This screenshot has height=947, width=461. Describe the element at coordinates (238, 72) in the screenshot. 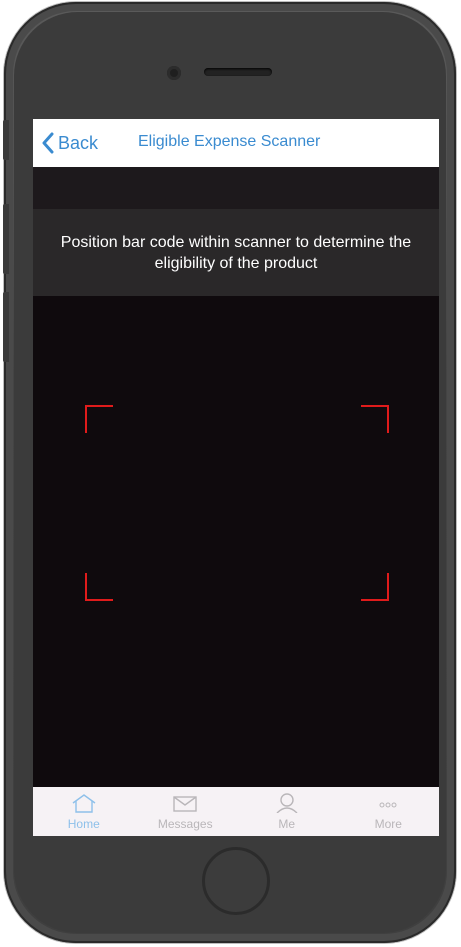

I see `earpiece-speaker` at that location.